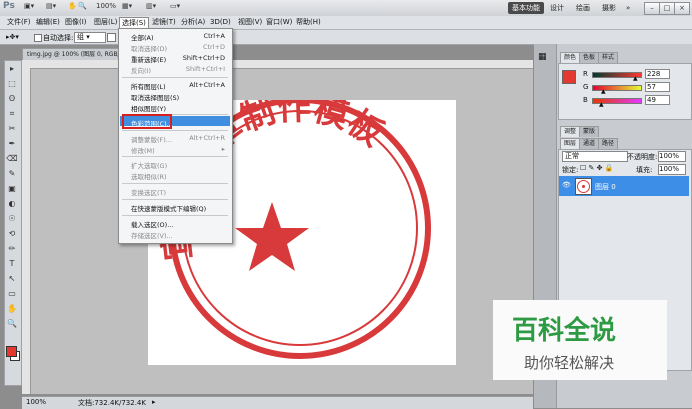  Describe the element at coordinates (12, 188) in the screenshot. I see `stamp-tool-icon: ▣` at that location.